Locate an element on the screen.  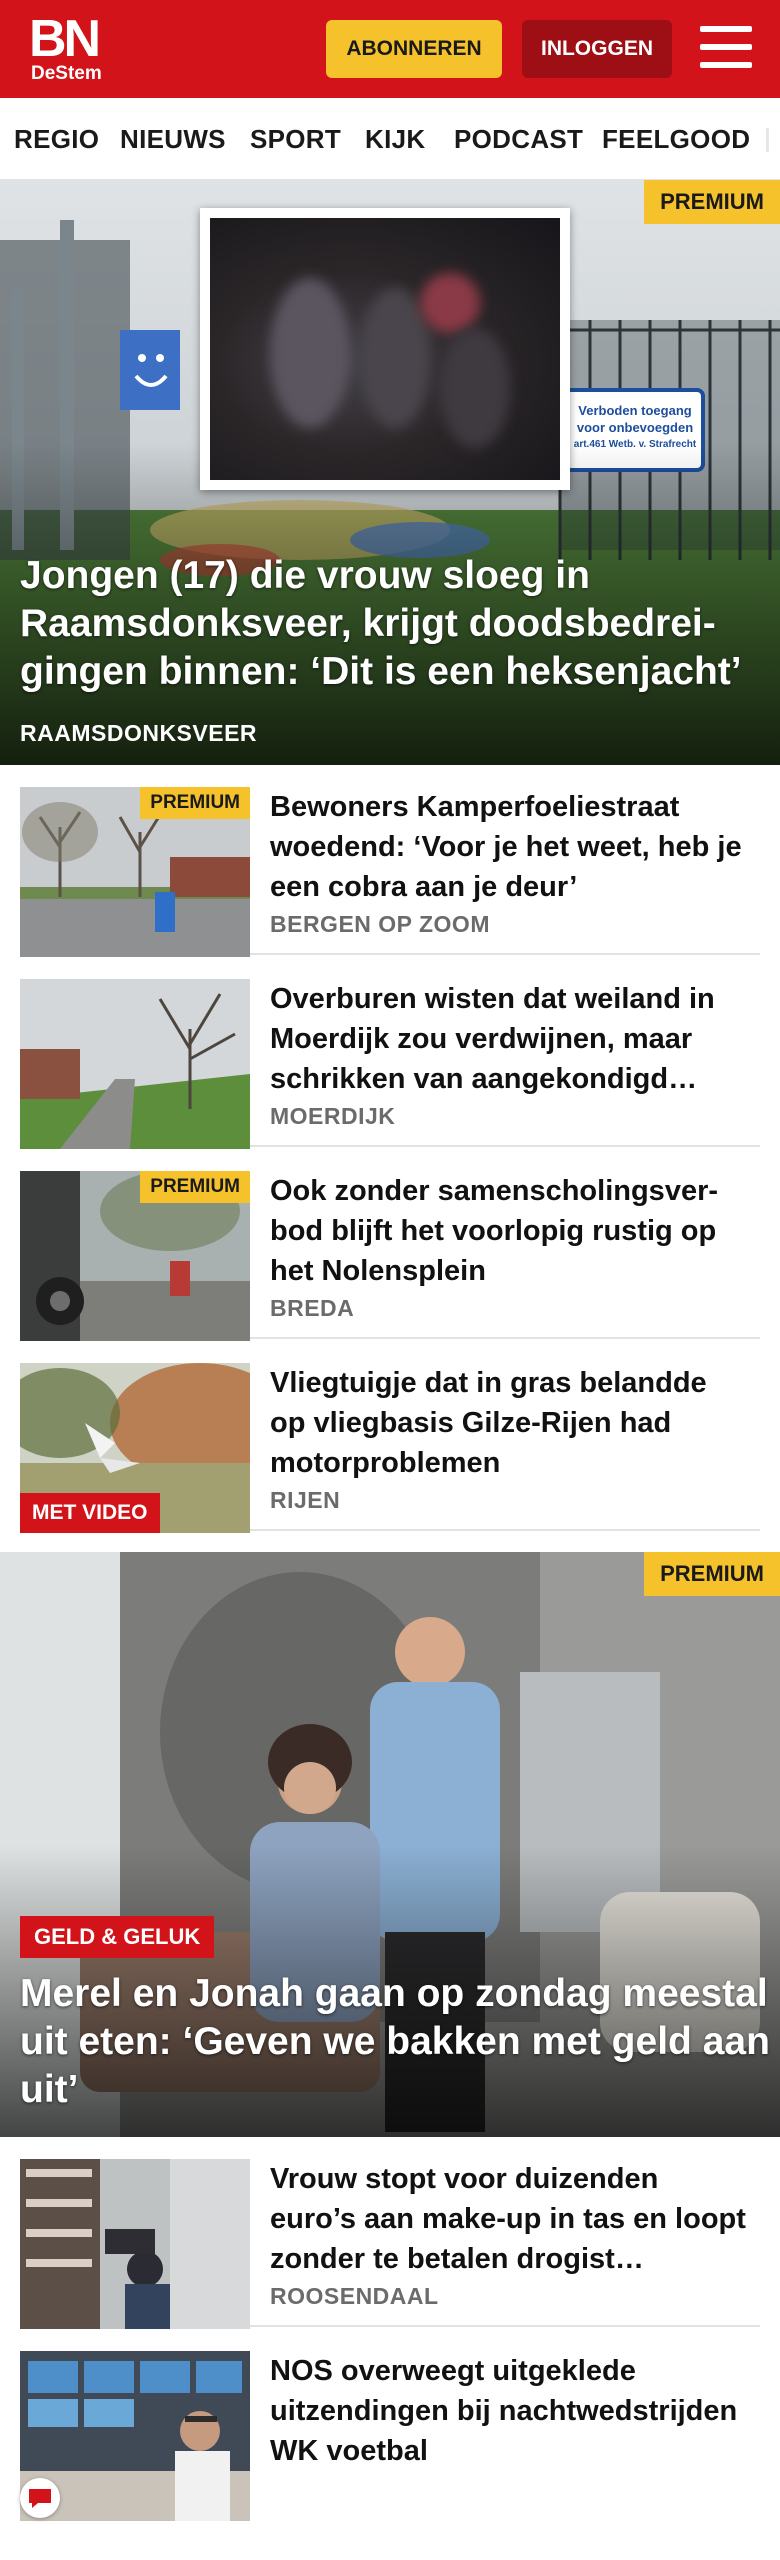
thumb-field-image is located at coordinates (135, 1064).